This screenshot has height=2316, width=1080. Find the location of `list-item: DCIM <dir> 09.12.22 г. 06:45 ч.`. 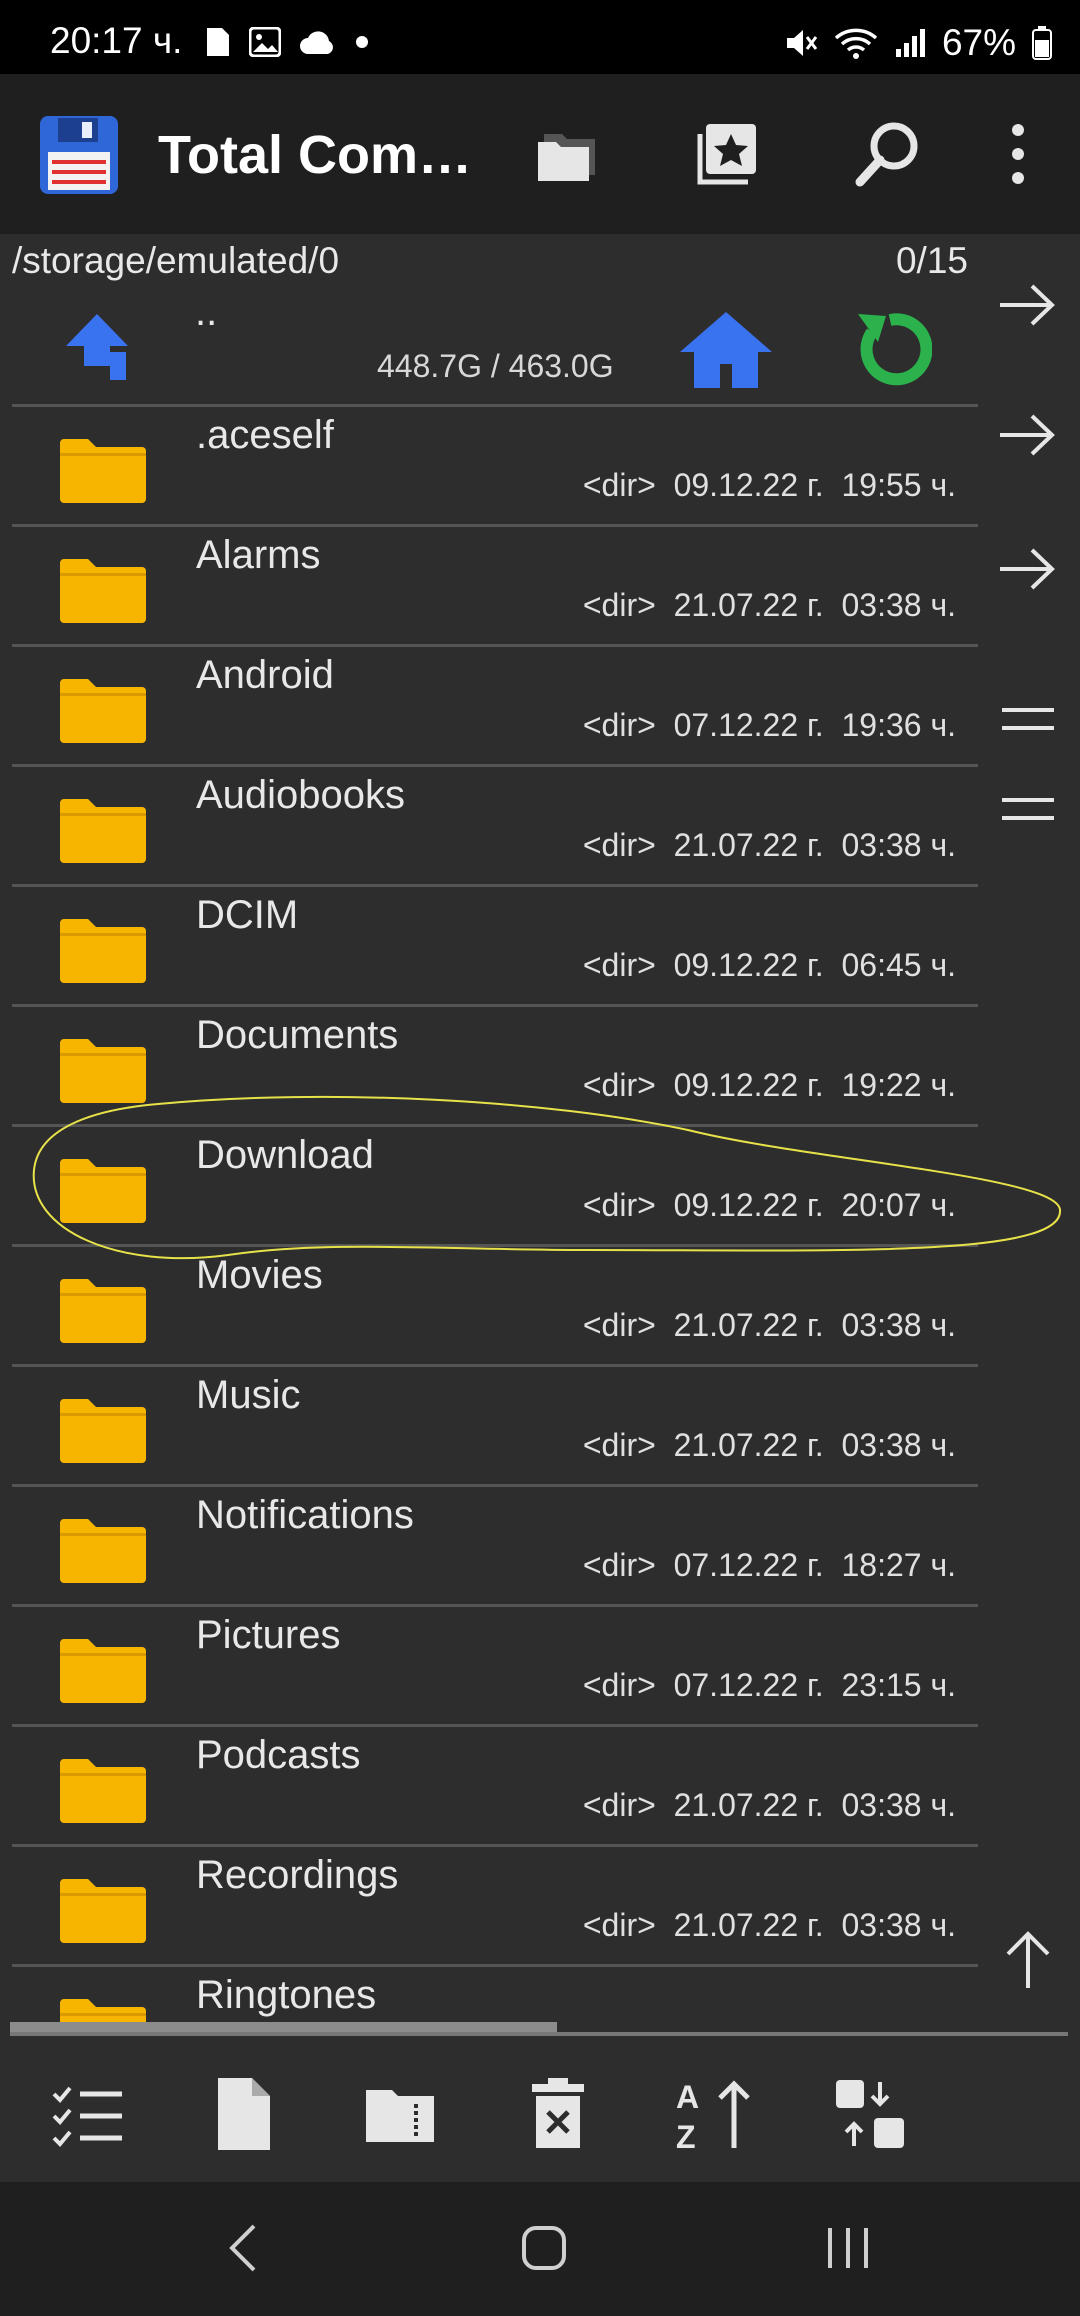

list-item: DCIM <dir> 09.12.22 г. 06:45 ч. is located at coordinates (495, 944).